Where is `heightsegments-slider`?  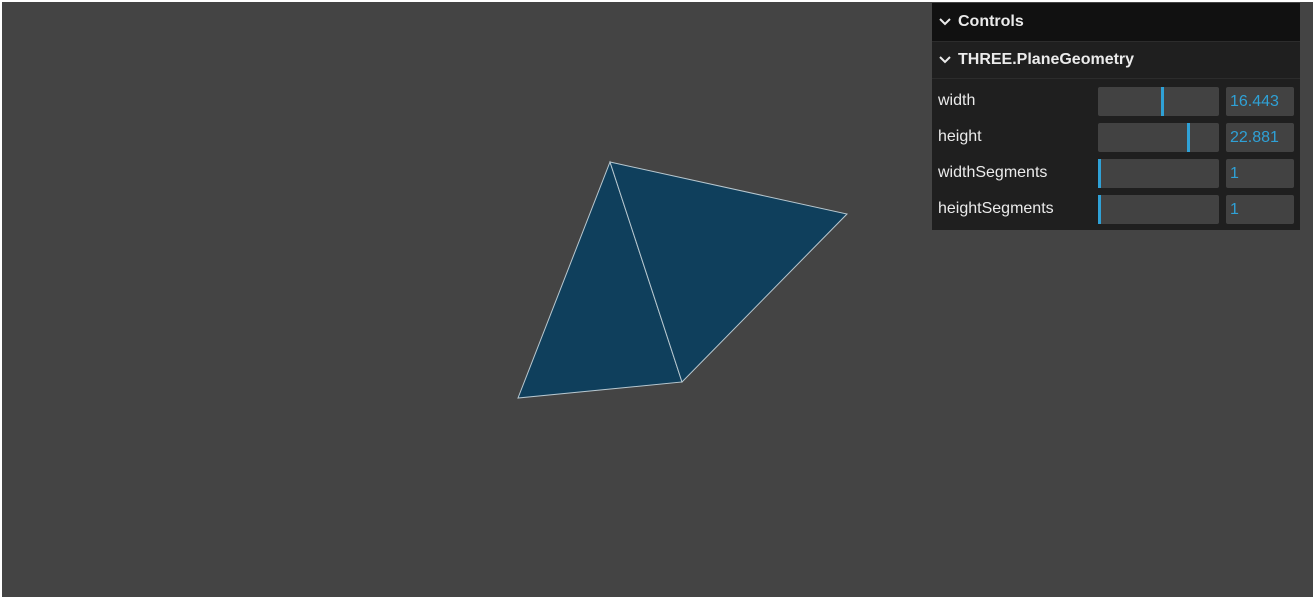 heightsegments-slider is located at coordinates (1158, 209).